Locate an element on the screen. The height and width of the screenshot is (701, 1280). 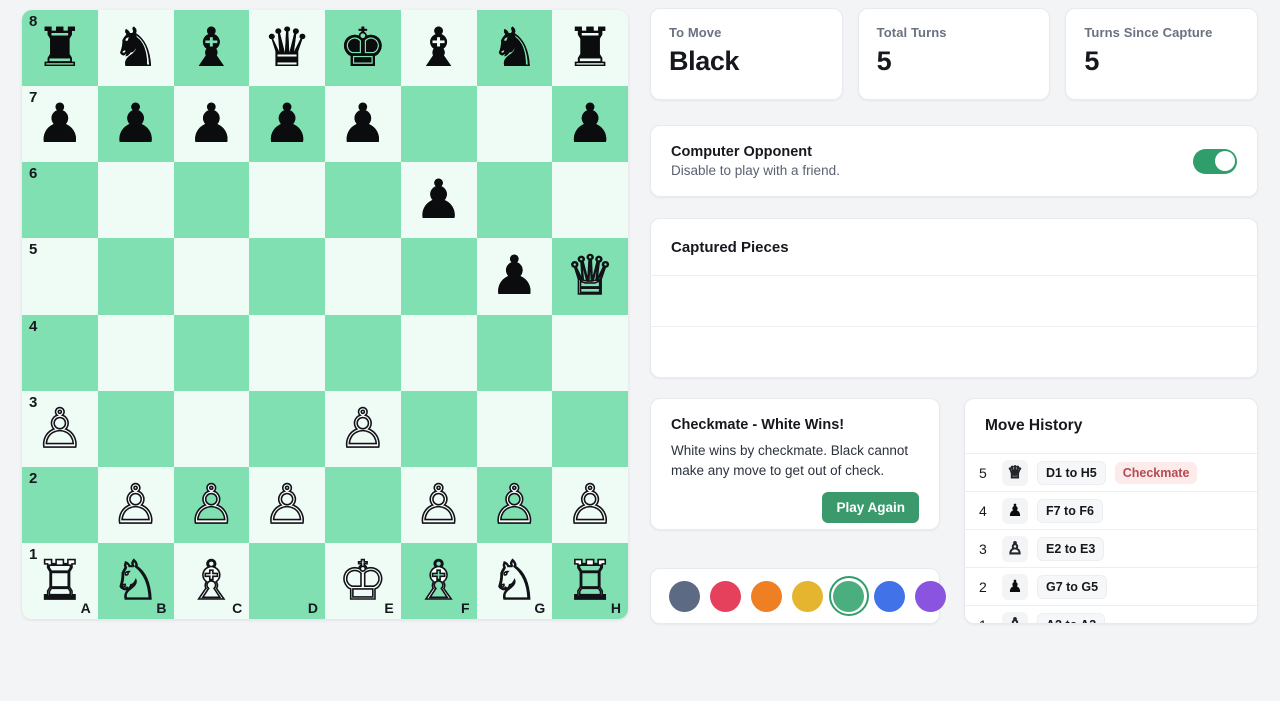
color-swatch-purple is located at coordinates (930, 596).